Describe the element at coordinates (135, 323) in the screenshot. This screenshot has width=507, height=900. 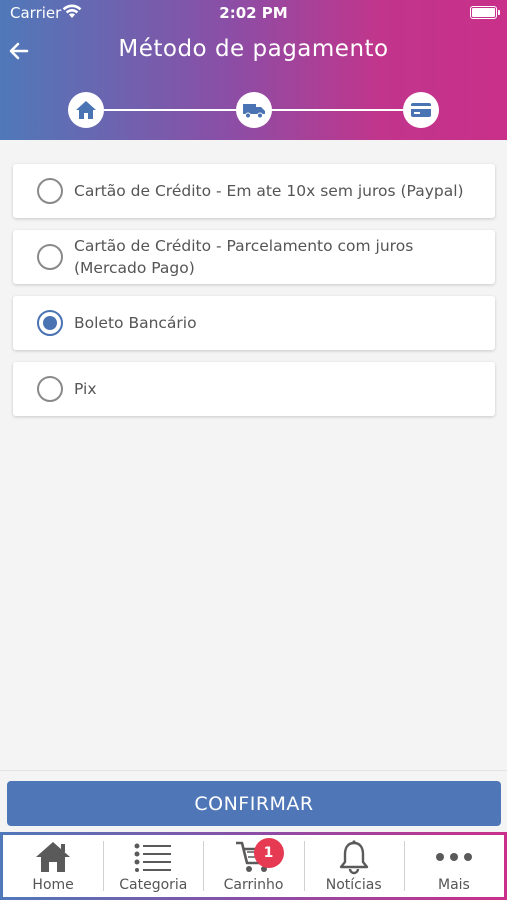
I see `payment-option-label: Boleto Bancário` at that location.